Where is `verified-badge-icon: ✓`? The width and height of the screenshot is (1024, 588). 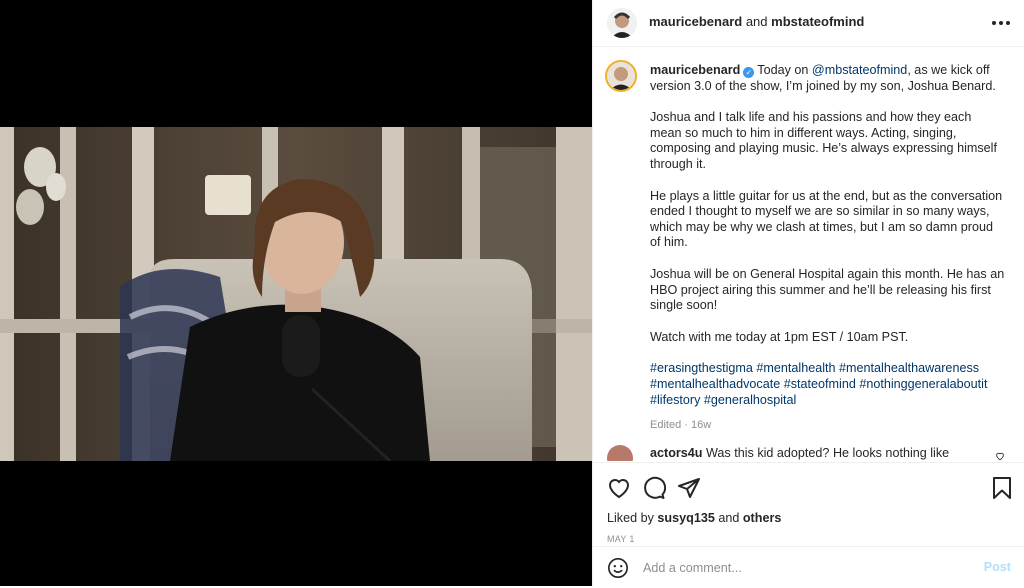 verified-badge-icon: ✓ is located at coordinates (749, 72).